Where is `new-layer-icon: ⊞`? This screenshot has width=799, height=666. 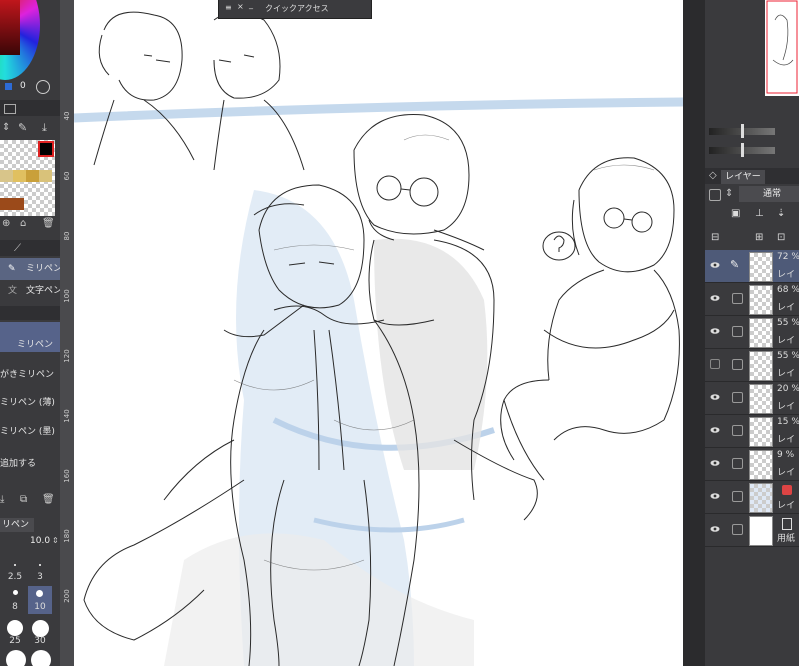
new-layer-icon: ⊞ is located at coordinates (759, 237).